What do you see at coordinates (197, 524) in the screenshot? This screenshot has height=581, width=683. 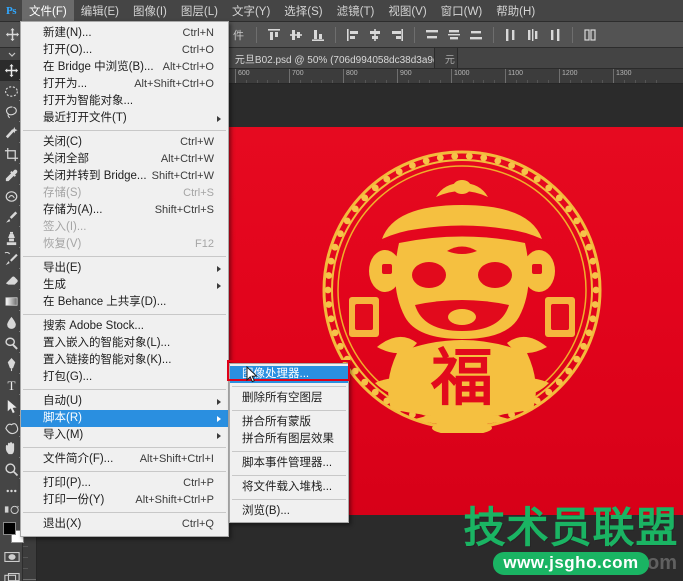 I see `menu-item-shortcut: Ctrl+Q` at bounding box center [197, 524].